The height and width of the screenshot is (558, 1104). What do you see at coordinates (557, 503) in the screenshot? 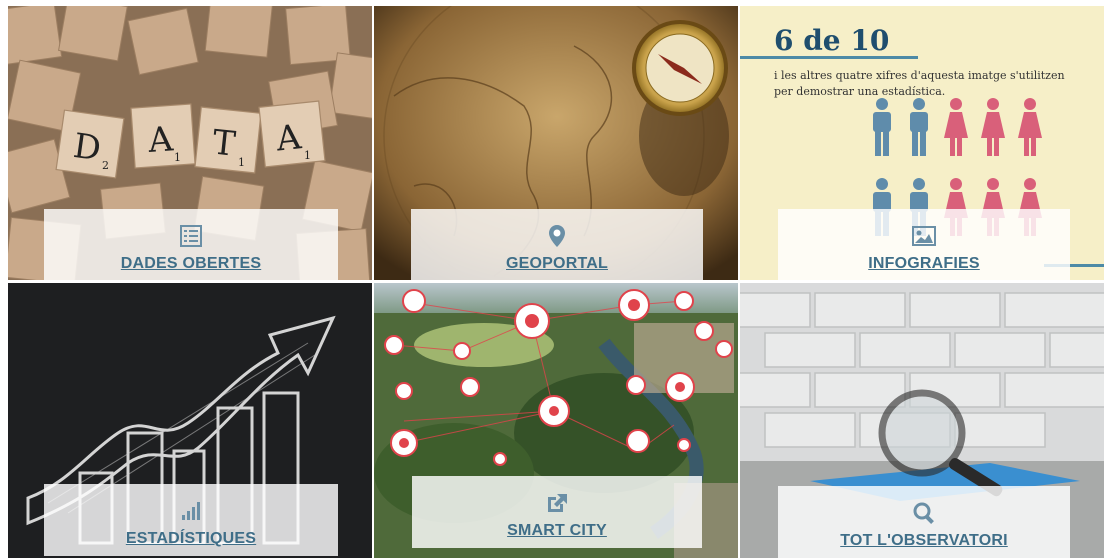
I see `external-link-icon` at bounding box center [557, 503].